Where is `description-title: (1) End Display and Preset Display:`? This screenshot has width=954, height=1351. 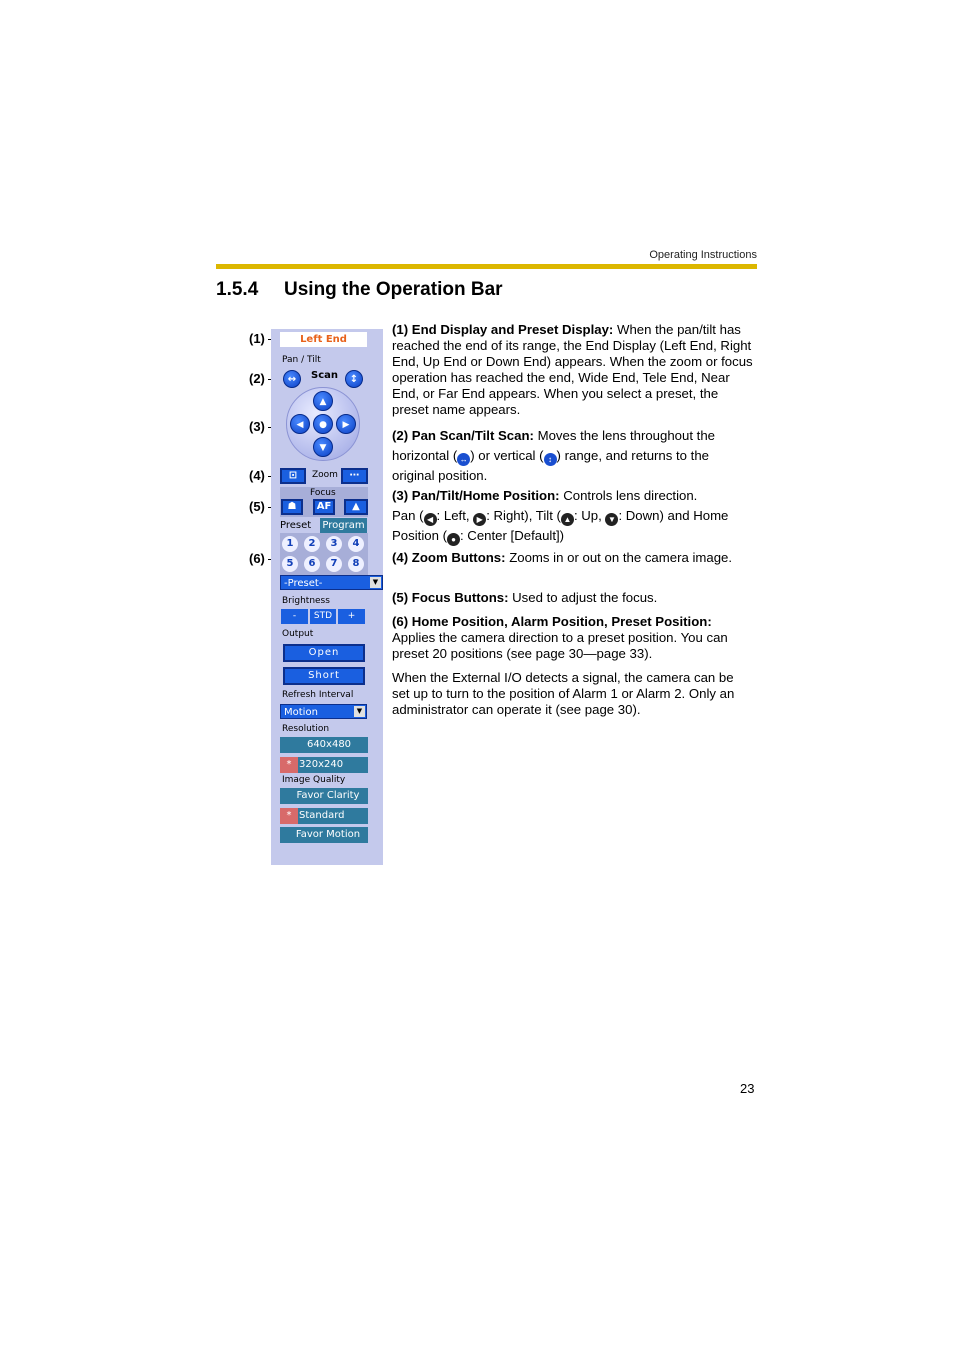 description-title: (1) End Display and Preset Display: is located at coordinates (503, 329).